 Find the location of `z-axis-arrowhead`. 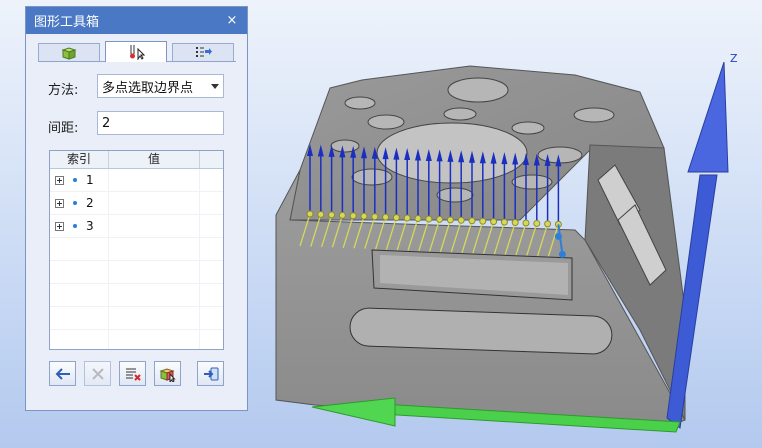

z-axis-arrowhead is located at coordinates (708, 117).